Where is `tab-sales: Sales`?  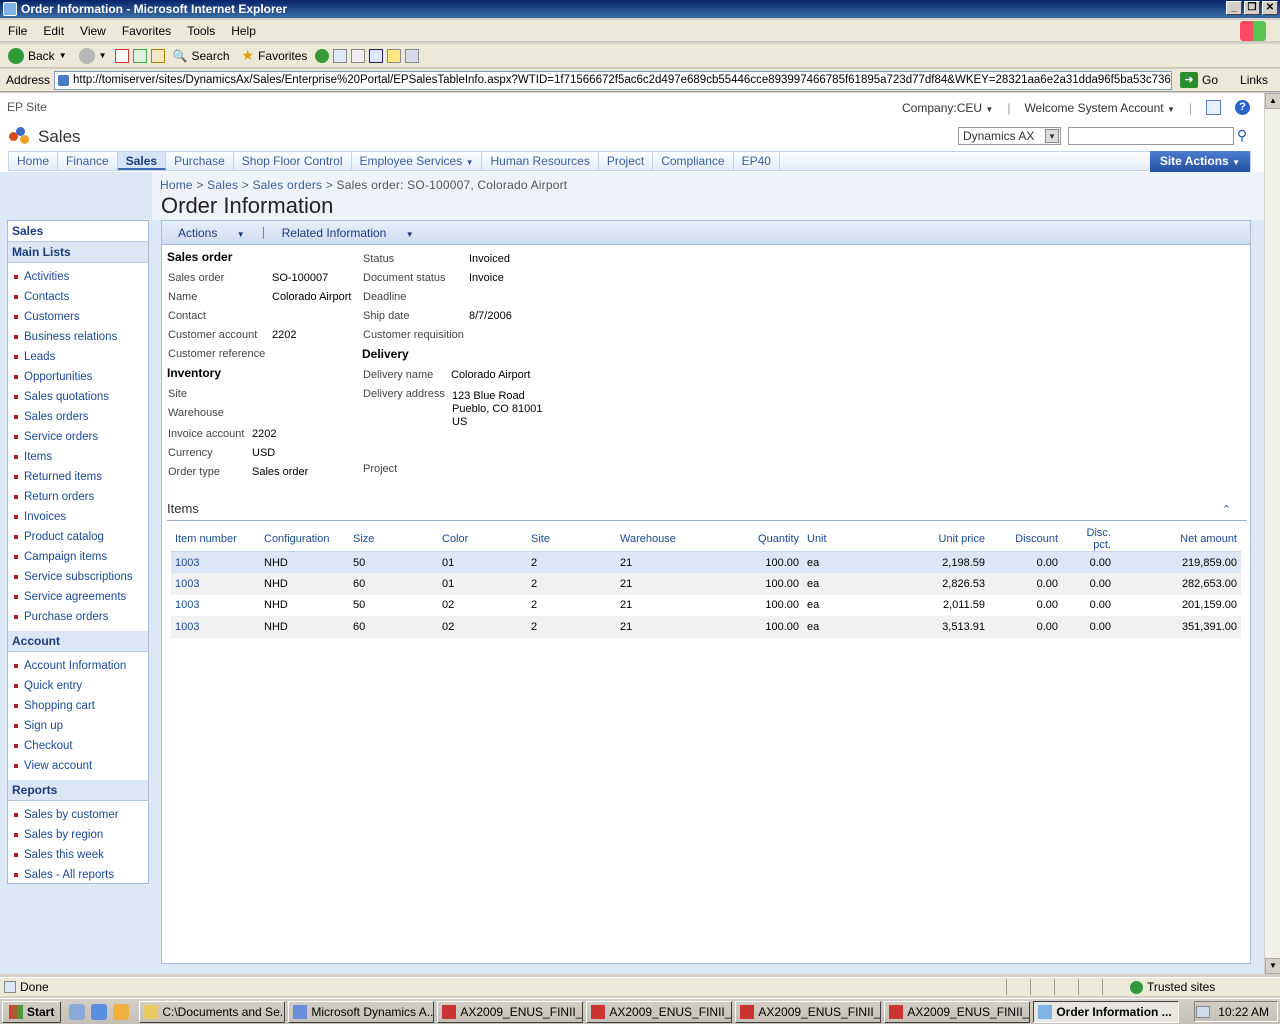 tab-sales: Sales is located at coordinates (142, 161).